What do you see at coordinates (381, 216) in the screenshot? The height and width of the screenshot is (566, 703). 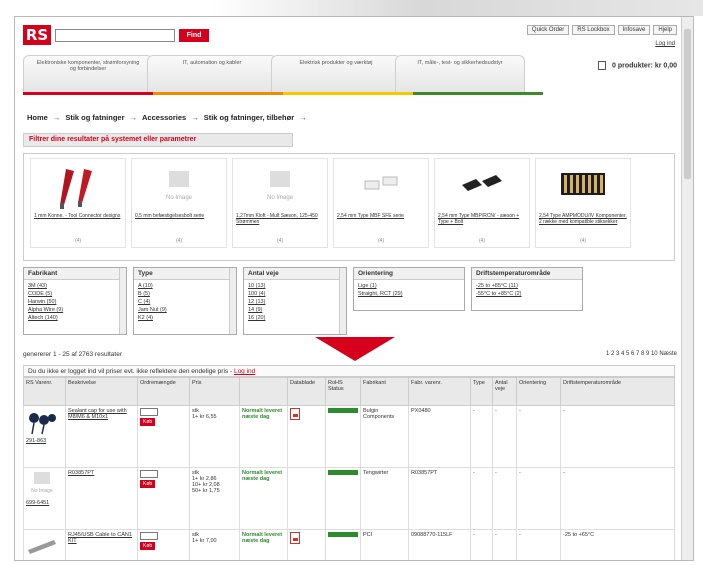 I see `gallery-item-label: 2,54 mm Type MBF SFE serie` at bounding box center [381, 216].